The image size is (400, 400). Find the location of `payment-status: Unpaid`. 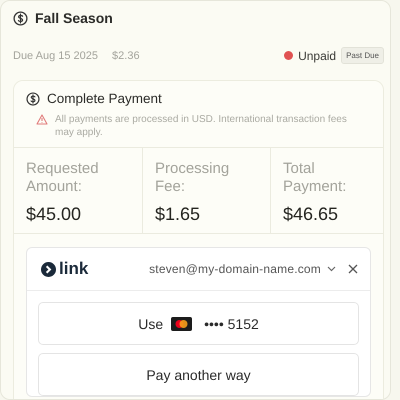

payment-status: Unpaid is located at coordinates (317, 55).